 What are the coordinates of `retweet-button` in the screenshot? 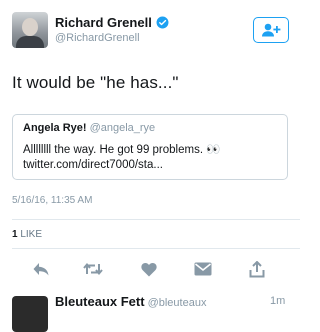 It's located at (93, 269).